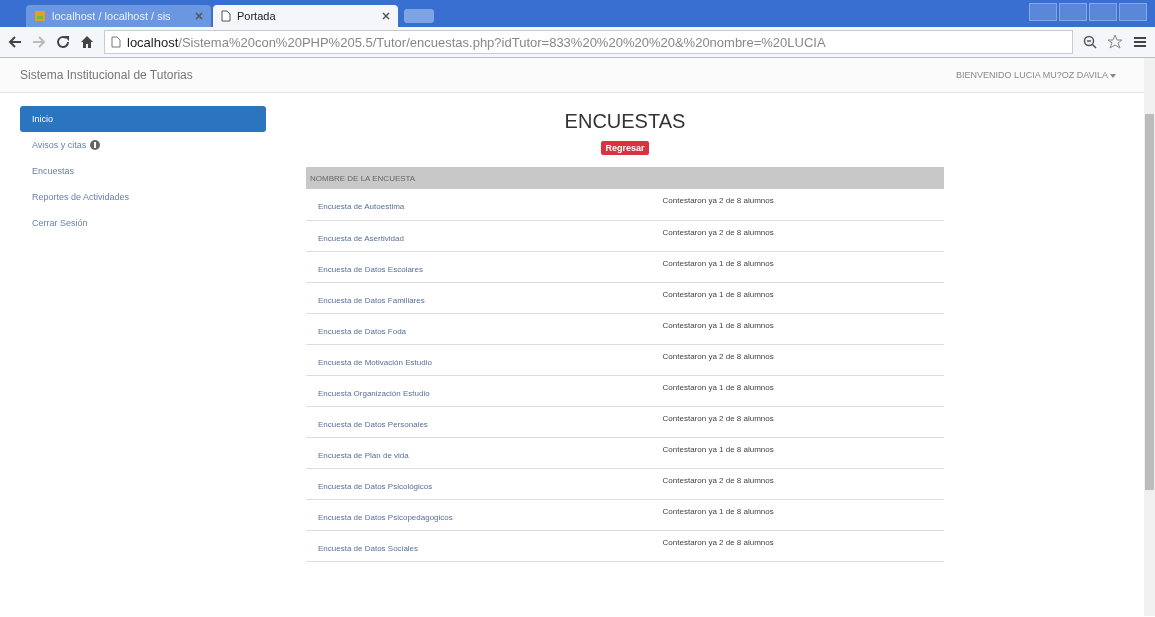 This screenshot has height=617, width=1155. Describe the element at coordinates (143, 171) in the screenshot. I see `sidebar-item: Encuestas` at that location.